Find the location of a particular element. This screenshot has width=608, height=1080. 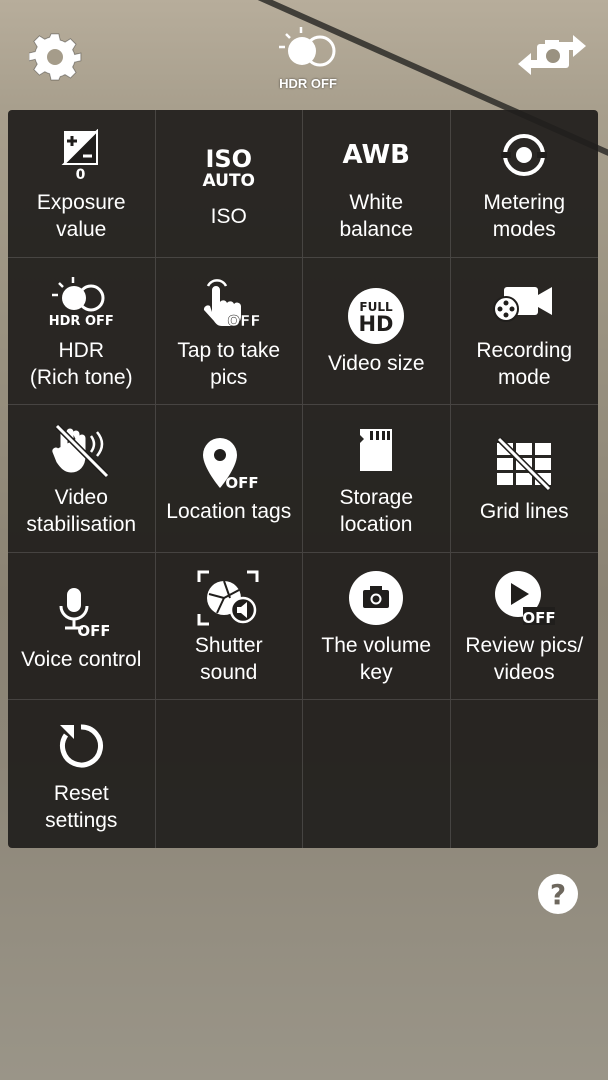

video-stabilisation-setting: Video stabilisation is located at coordinates (82, 479).